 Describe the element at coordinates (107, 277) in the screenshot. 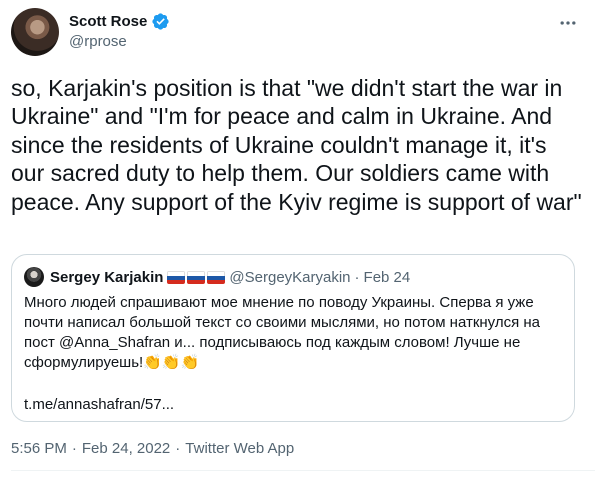

I see `quoted-author-name: Sergey Karjakin` at that location.